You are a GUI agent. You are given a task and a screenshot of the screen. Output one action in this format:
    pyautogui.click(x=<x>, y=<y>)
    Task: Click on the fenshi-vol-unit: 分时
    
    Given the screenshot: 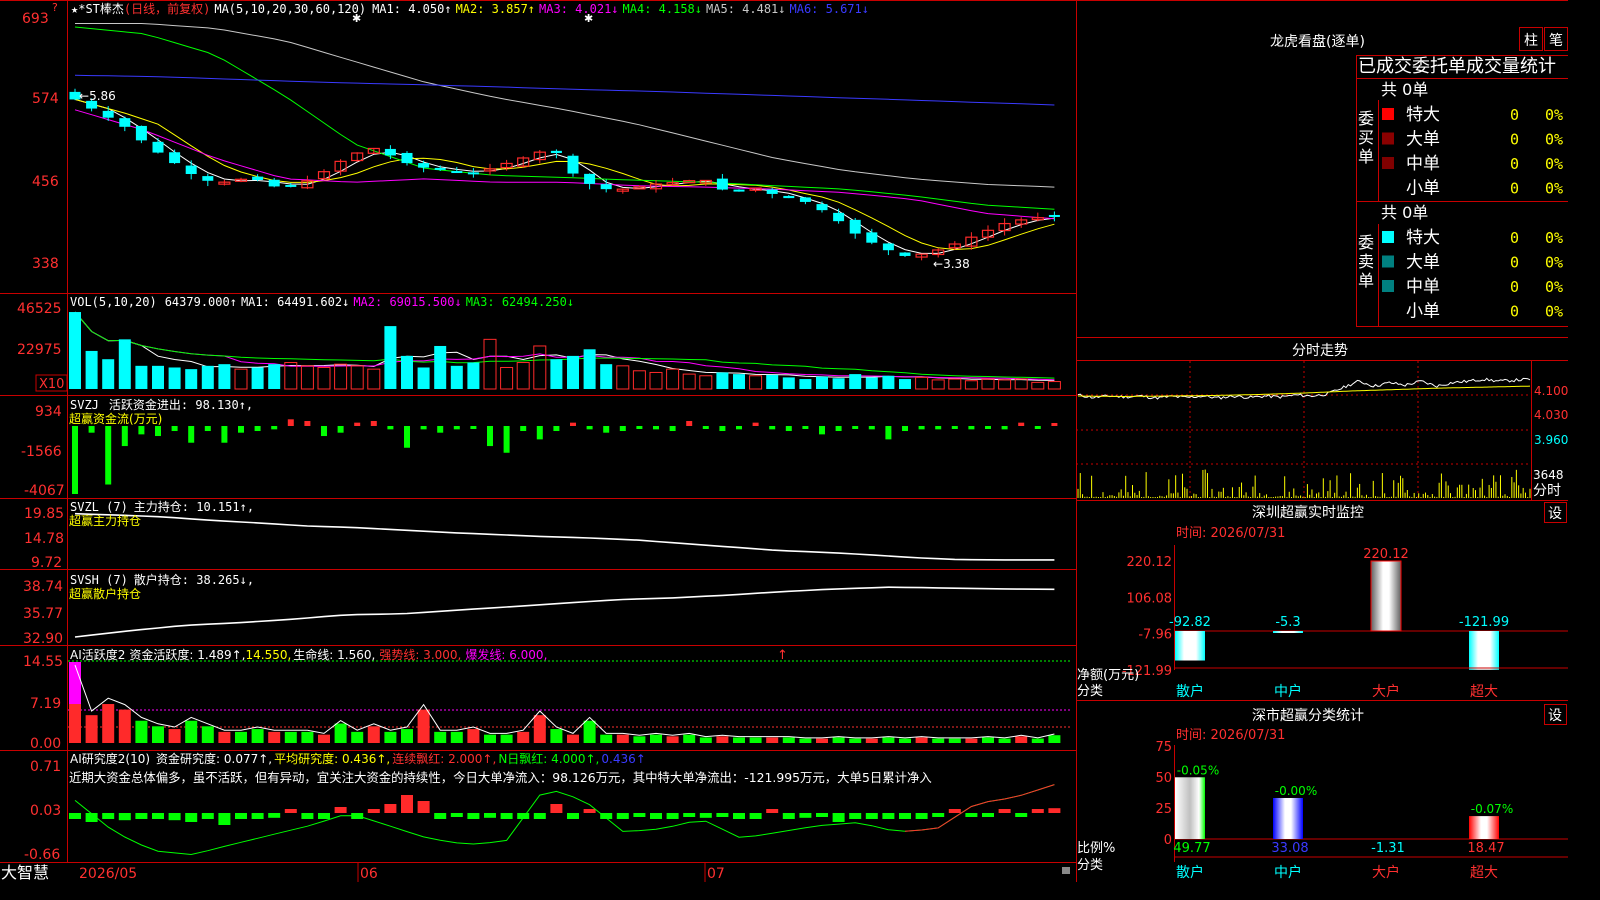 What is the action you would take?
    pyautogui.click(x=1547, y=491)
    